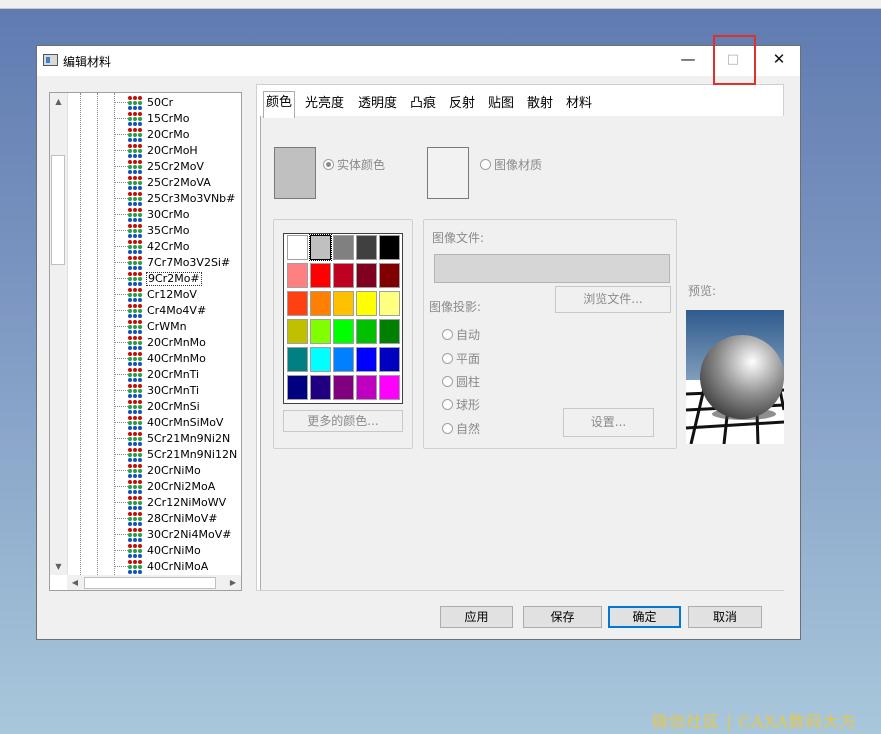 The image size is (881, 734). What do you see at coordinates (377, 104) in the screenshot?
I see `tab-transparency: 透明度` at bounding box center [377, 104].